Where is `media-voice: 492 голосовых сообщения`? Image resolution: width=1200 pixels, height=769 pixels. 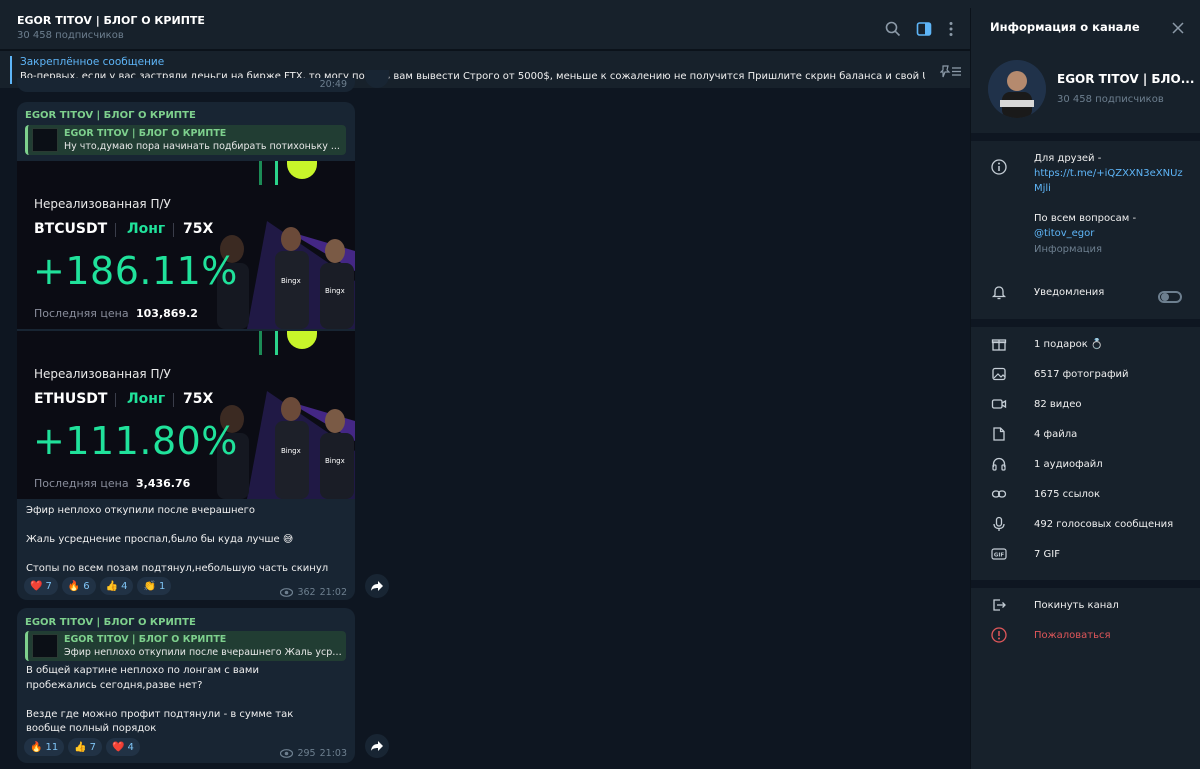 media-voice: 492 голосовых сообщения is located at coordinates (1103, 524).